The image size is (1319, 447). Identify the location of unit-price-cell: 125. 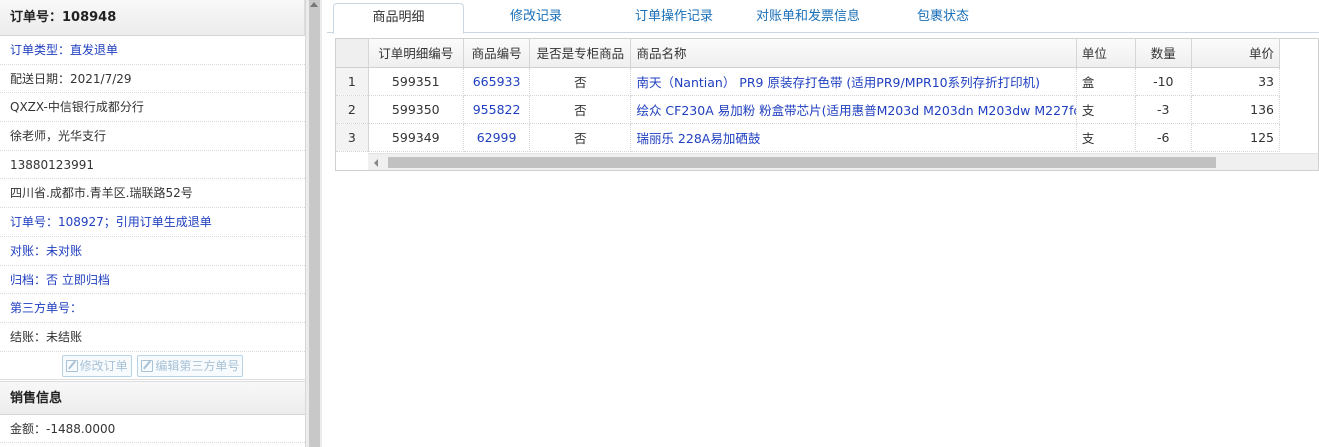
(1235, 137).